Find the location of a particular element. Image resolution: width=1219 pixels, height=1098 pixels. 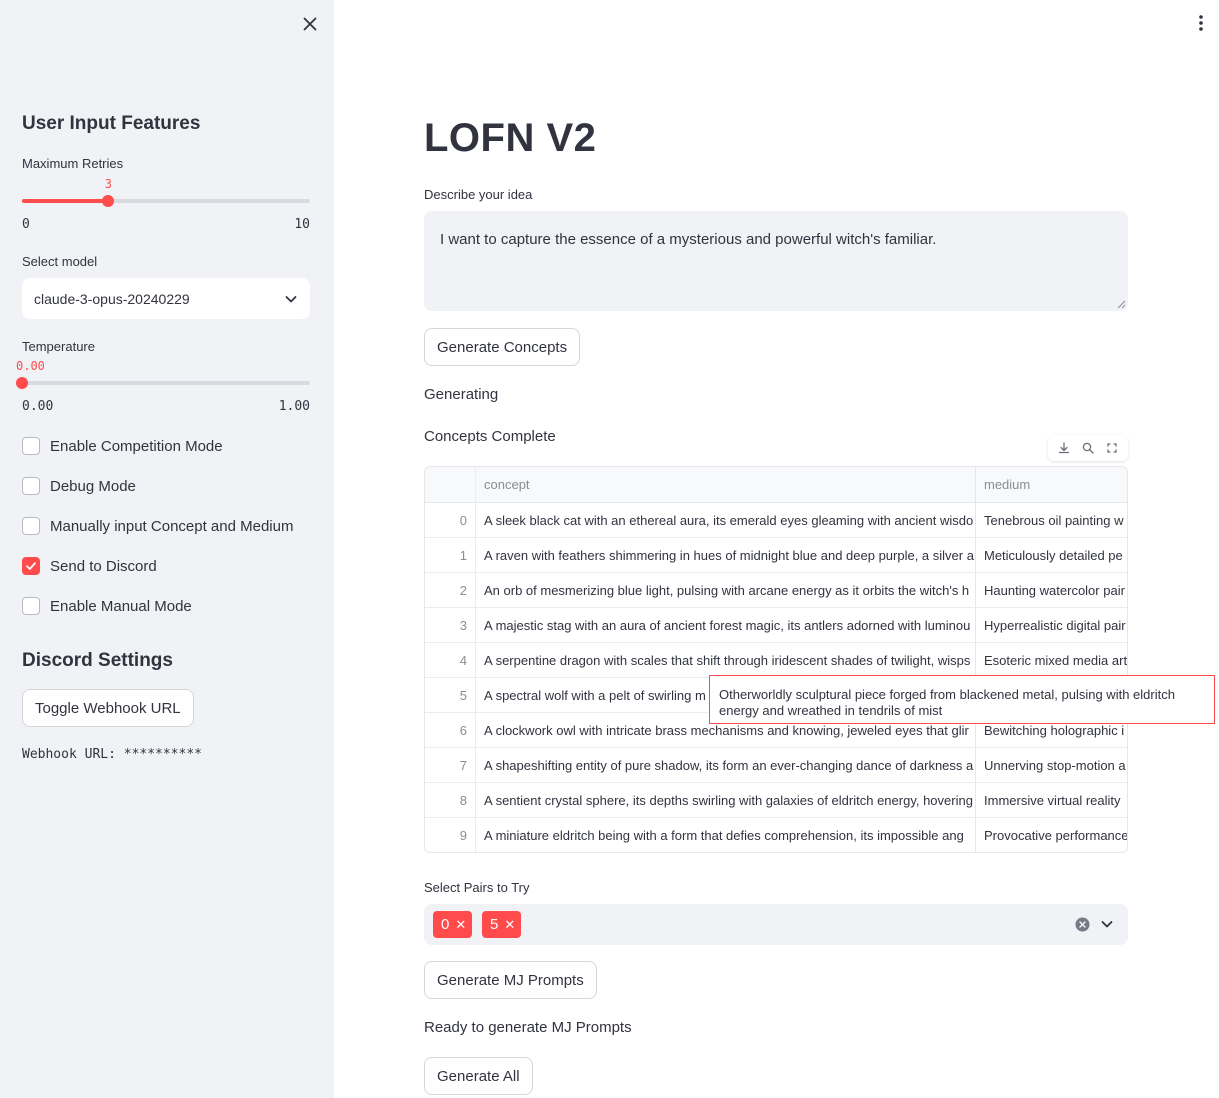

row-index-cell: 1 is located at coordinates (450, 555).